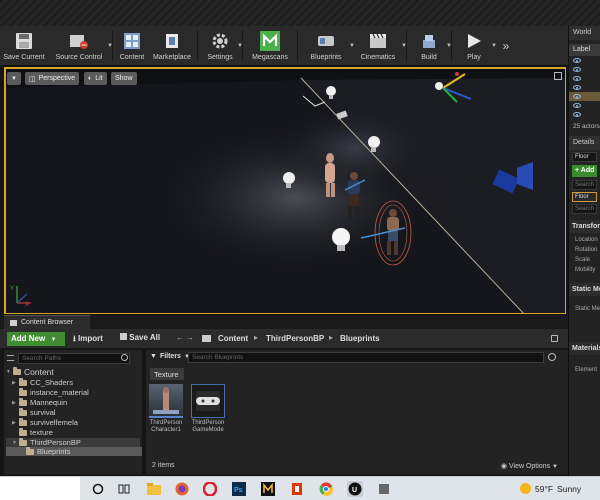  I want to click on asset-name: ThirdPerson Character1, so click(166, 426).